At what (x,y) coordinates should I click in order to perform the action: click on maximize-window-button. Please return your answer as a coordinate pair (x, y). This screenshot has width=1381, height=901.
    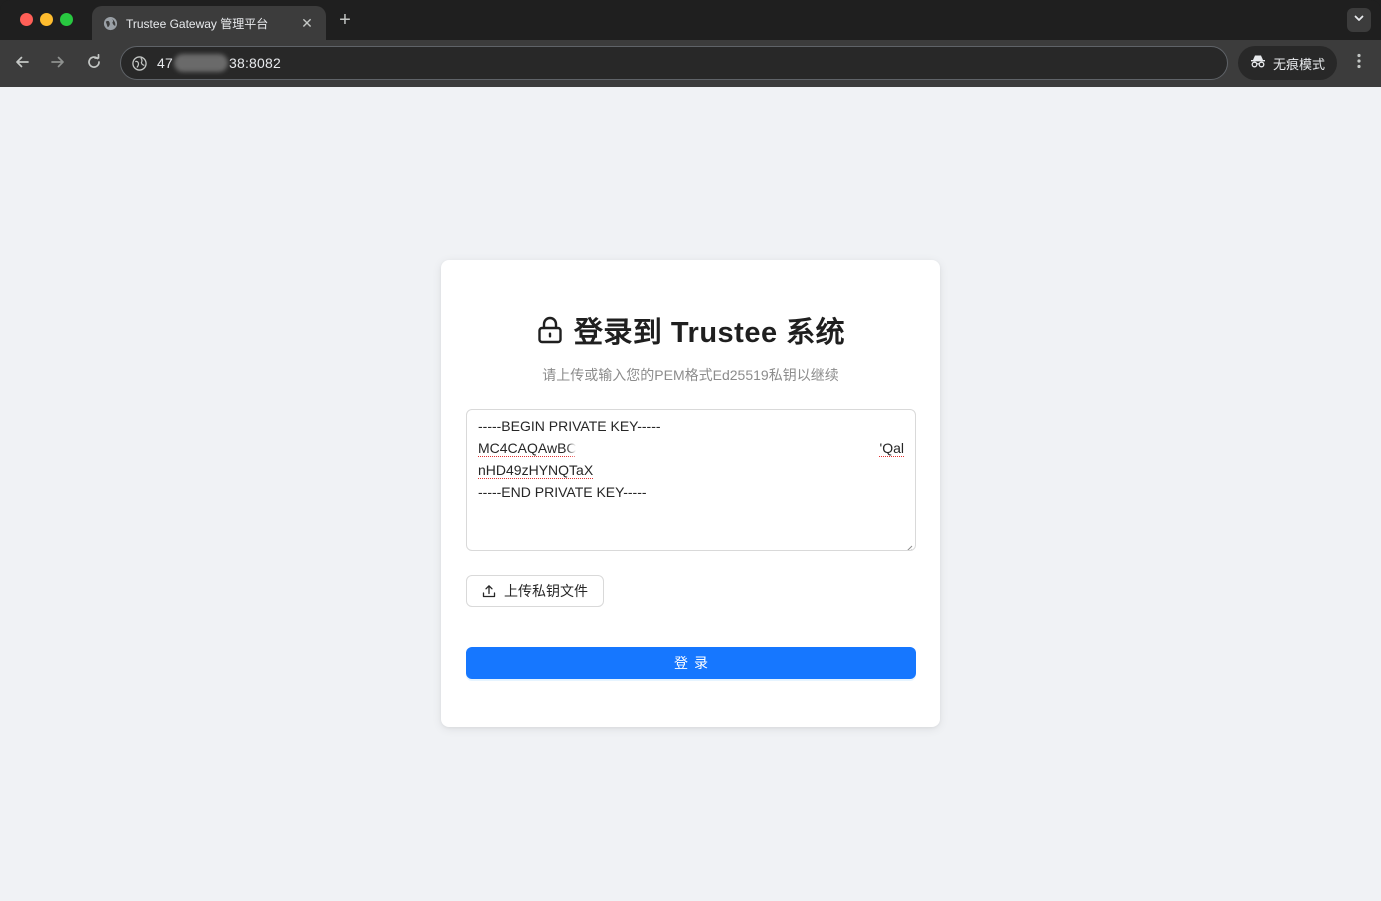
    Looking at the image, I should click on (66, 19).